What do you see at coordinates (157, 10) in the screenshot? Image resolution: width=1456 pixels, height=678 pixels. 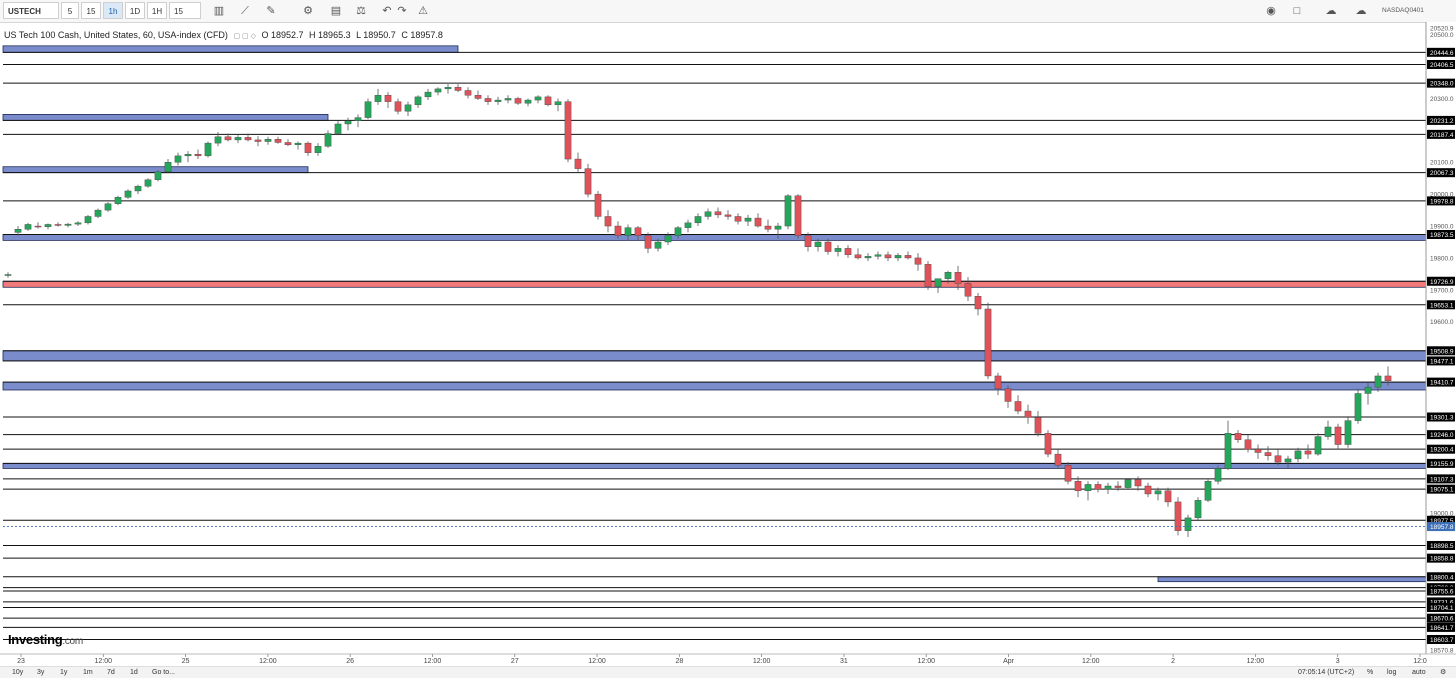 I see `interval-1w-button: 1H` at bounding box center [157, 10].